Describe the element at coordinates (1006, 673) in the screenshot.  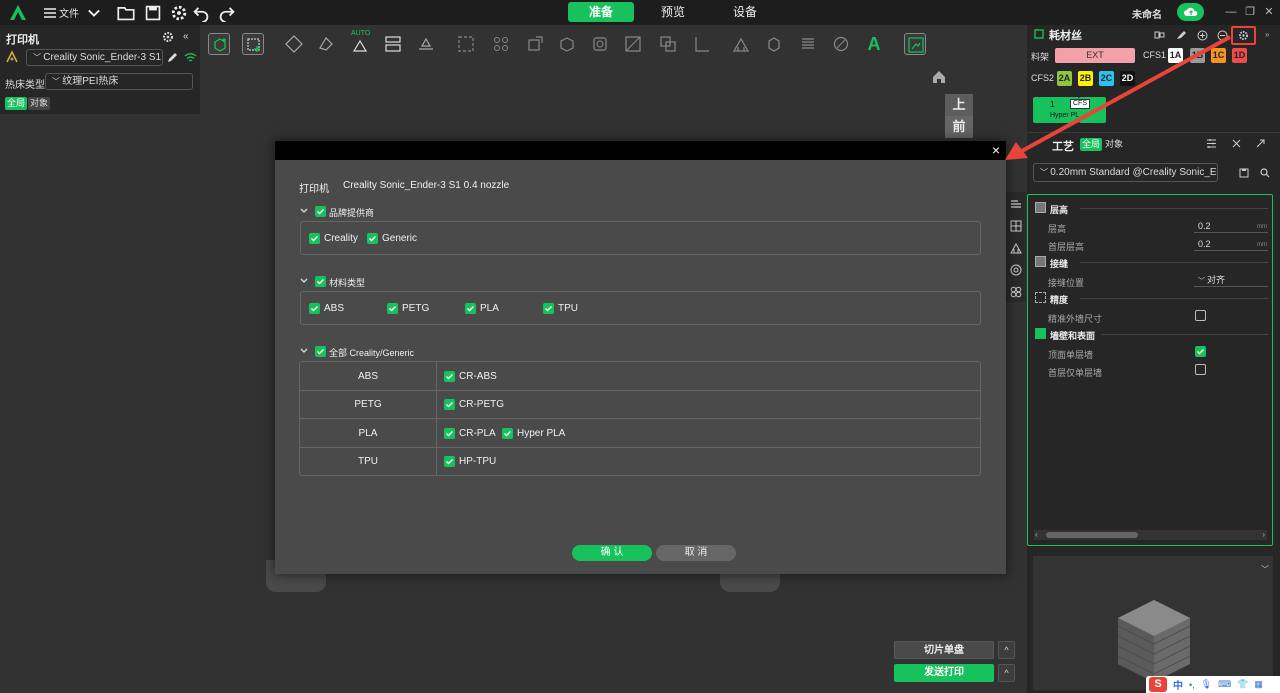
I see `send-options-icon: ^` at that location.